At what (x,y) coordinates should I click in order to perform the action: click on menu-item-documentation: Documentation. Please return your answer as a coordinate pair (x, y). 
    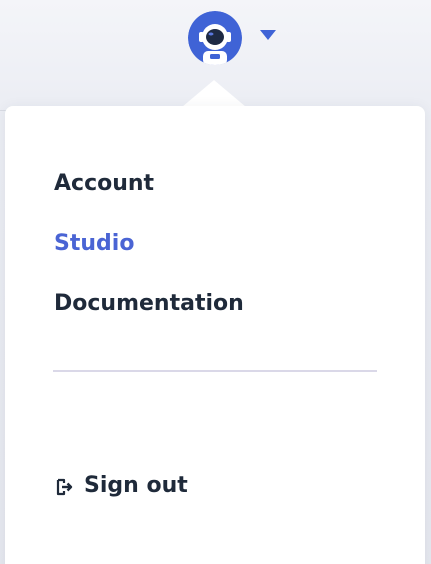
    Looking at the image, I should click on (149, 304).